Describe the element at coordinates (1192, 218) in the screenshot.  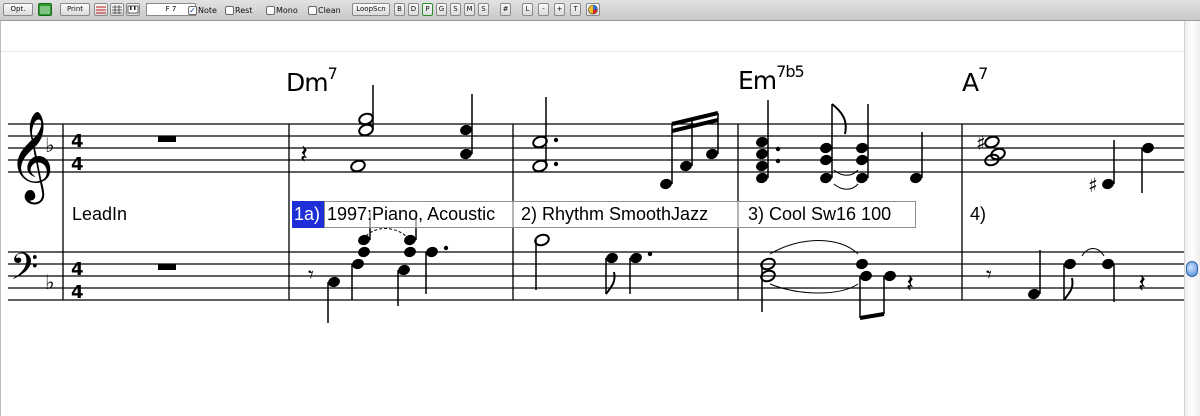
I see `vertical-scrollbar` at that location.